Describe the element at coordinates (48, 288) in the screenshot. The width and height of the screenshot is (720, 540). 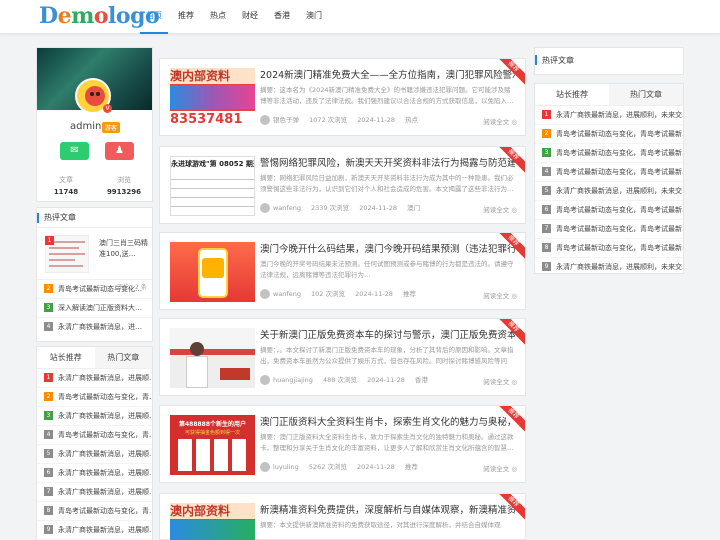
I see `rank-badge: 2` at that location.